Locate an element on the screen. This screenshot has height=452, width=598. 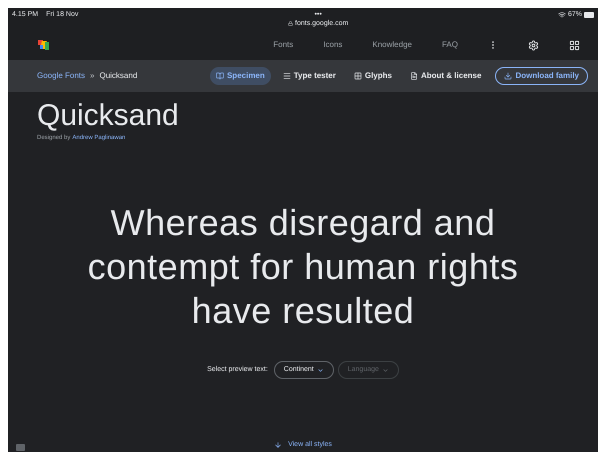
lines-icon is located at coordinates (286, 76).